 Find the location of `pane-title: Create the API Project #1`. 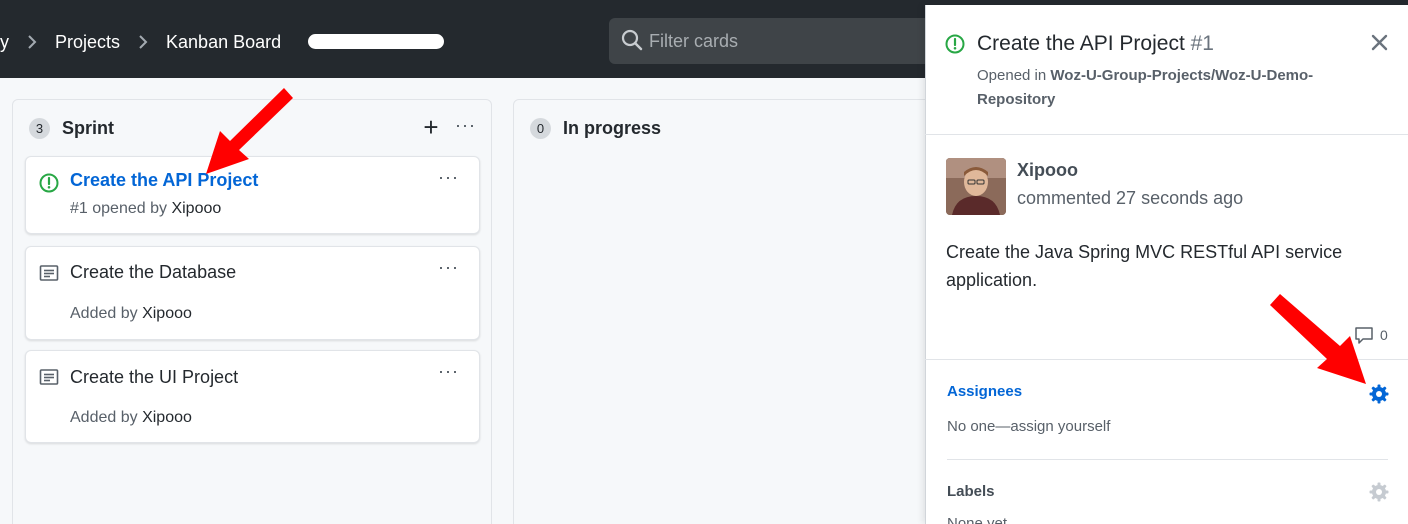

pane-title: Create the API Project #1 is located at coordinates (1095, 44).